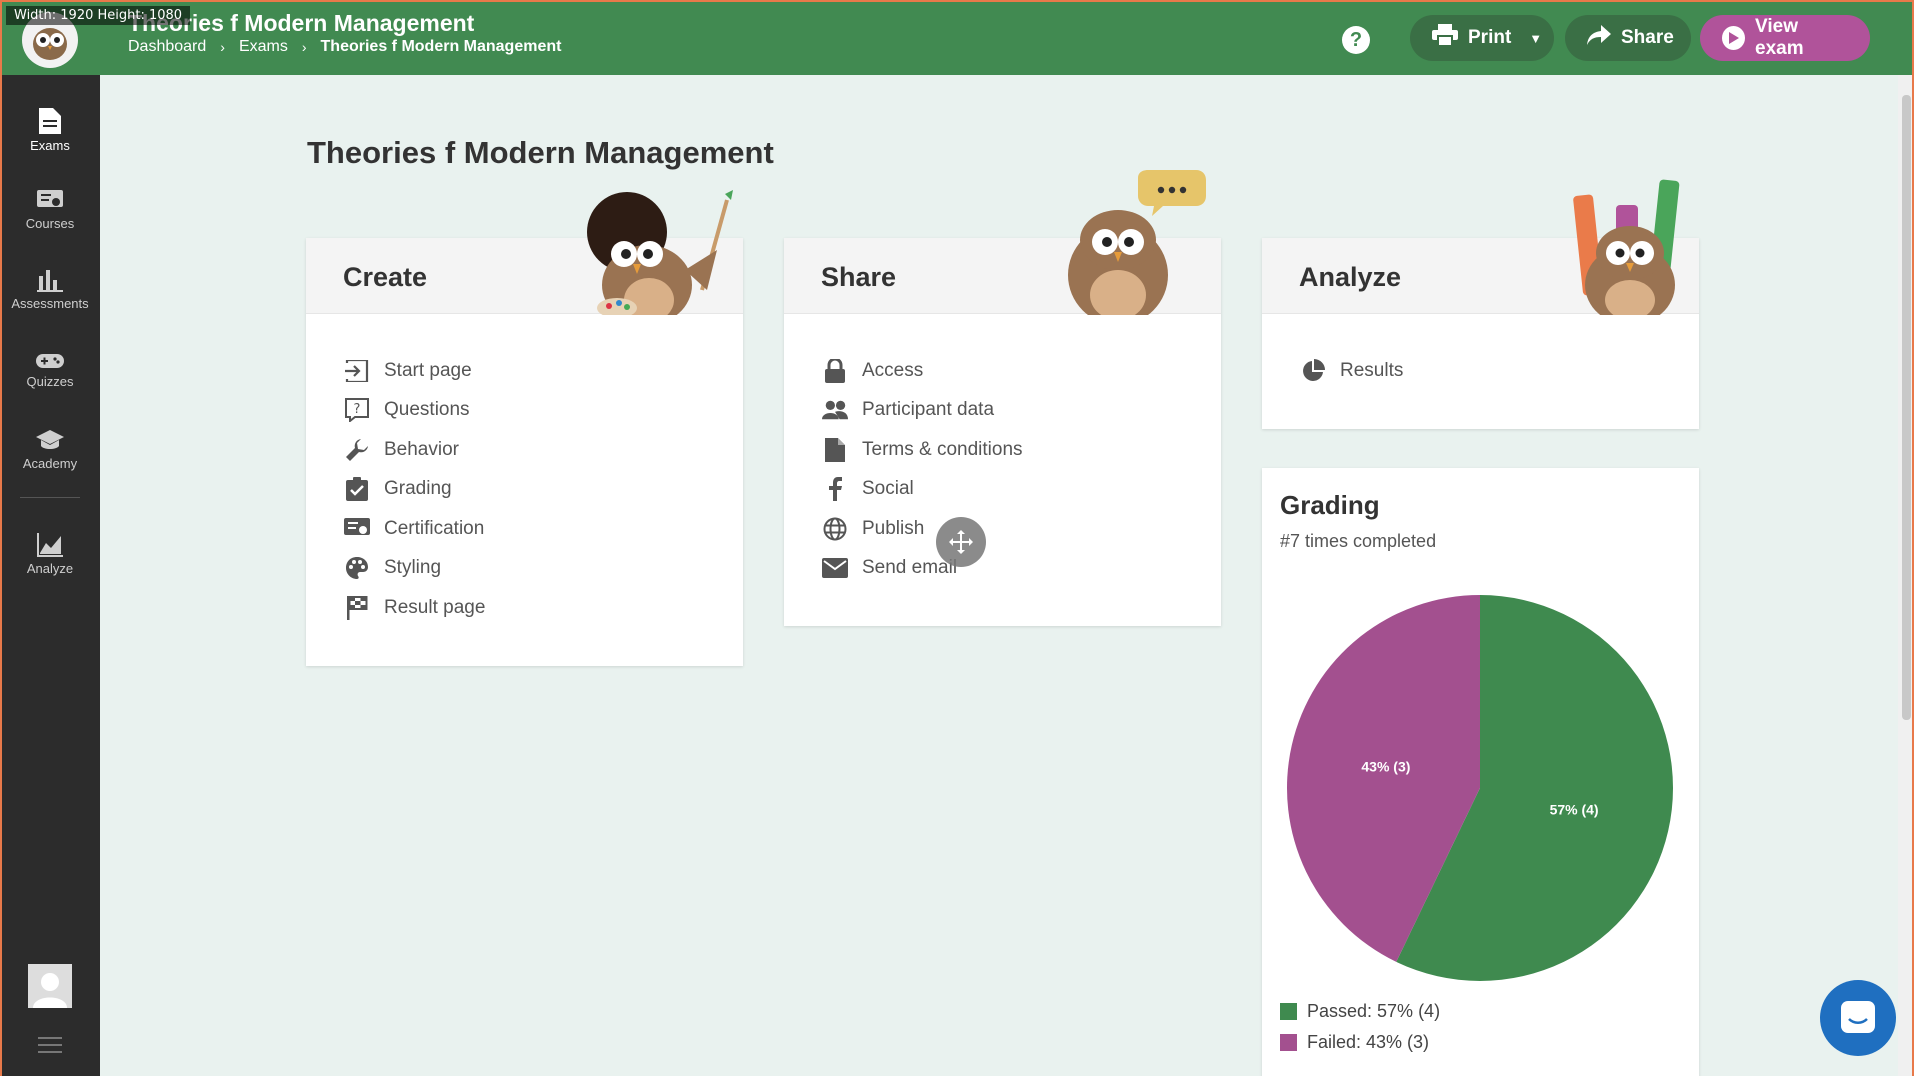 The width and height of the screenshot is (1914, 1076). I want to click on view-exam-button: View exam, so click(1785, 38).